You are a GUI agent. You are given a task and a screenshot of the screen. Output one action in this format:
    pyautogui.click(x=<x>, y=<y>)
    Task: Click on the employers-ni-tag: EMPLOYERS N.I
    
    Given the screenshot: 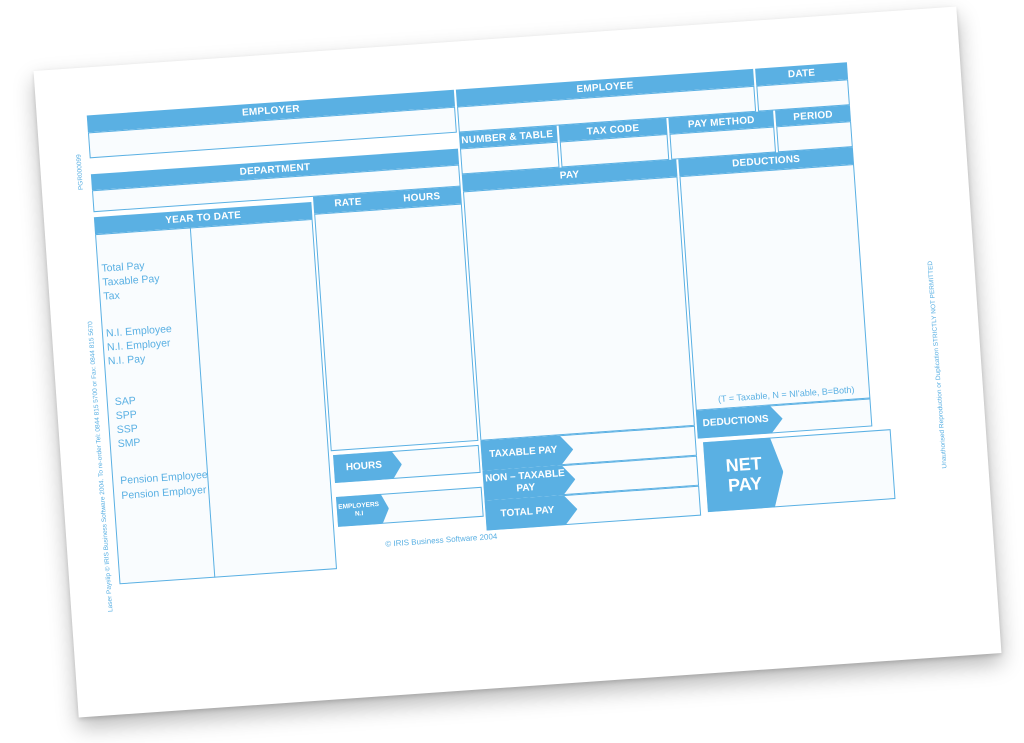 What is the action you would take?
    pyautogui.click(x=363, y=510)
    